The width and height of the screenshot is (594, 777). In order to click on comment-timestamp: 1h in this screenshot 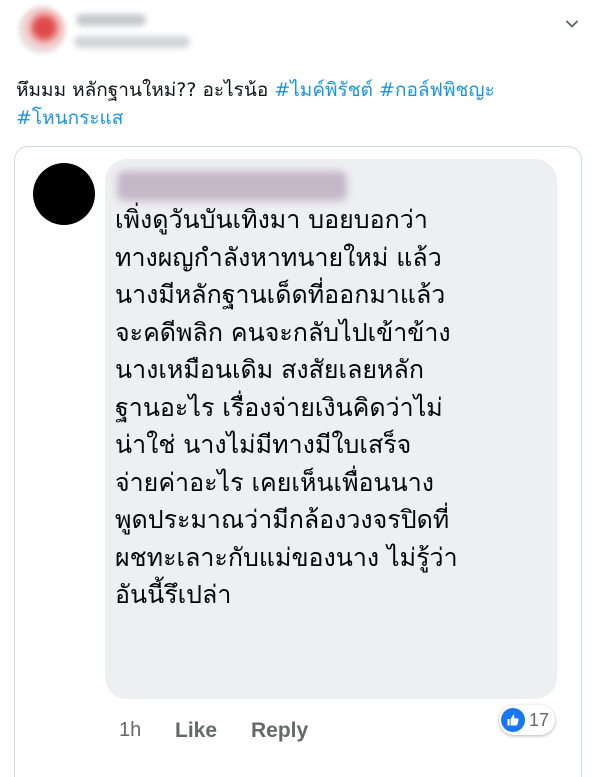, I will do `click(130, 730)`.